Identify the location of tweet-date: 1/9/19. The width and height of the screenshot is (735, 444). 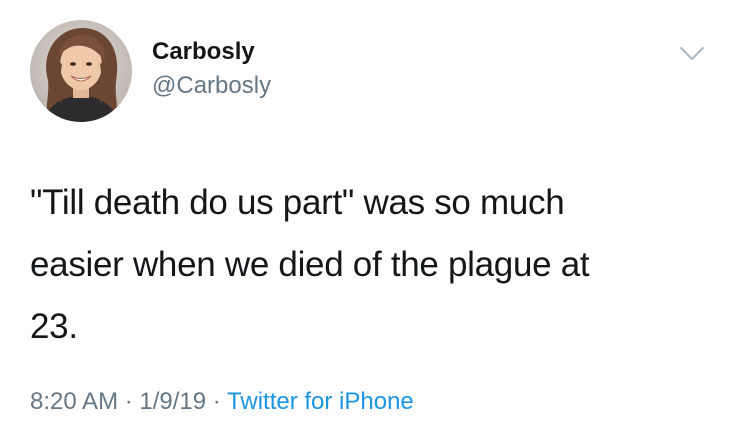
(172, 401).